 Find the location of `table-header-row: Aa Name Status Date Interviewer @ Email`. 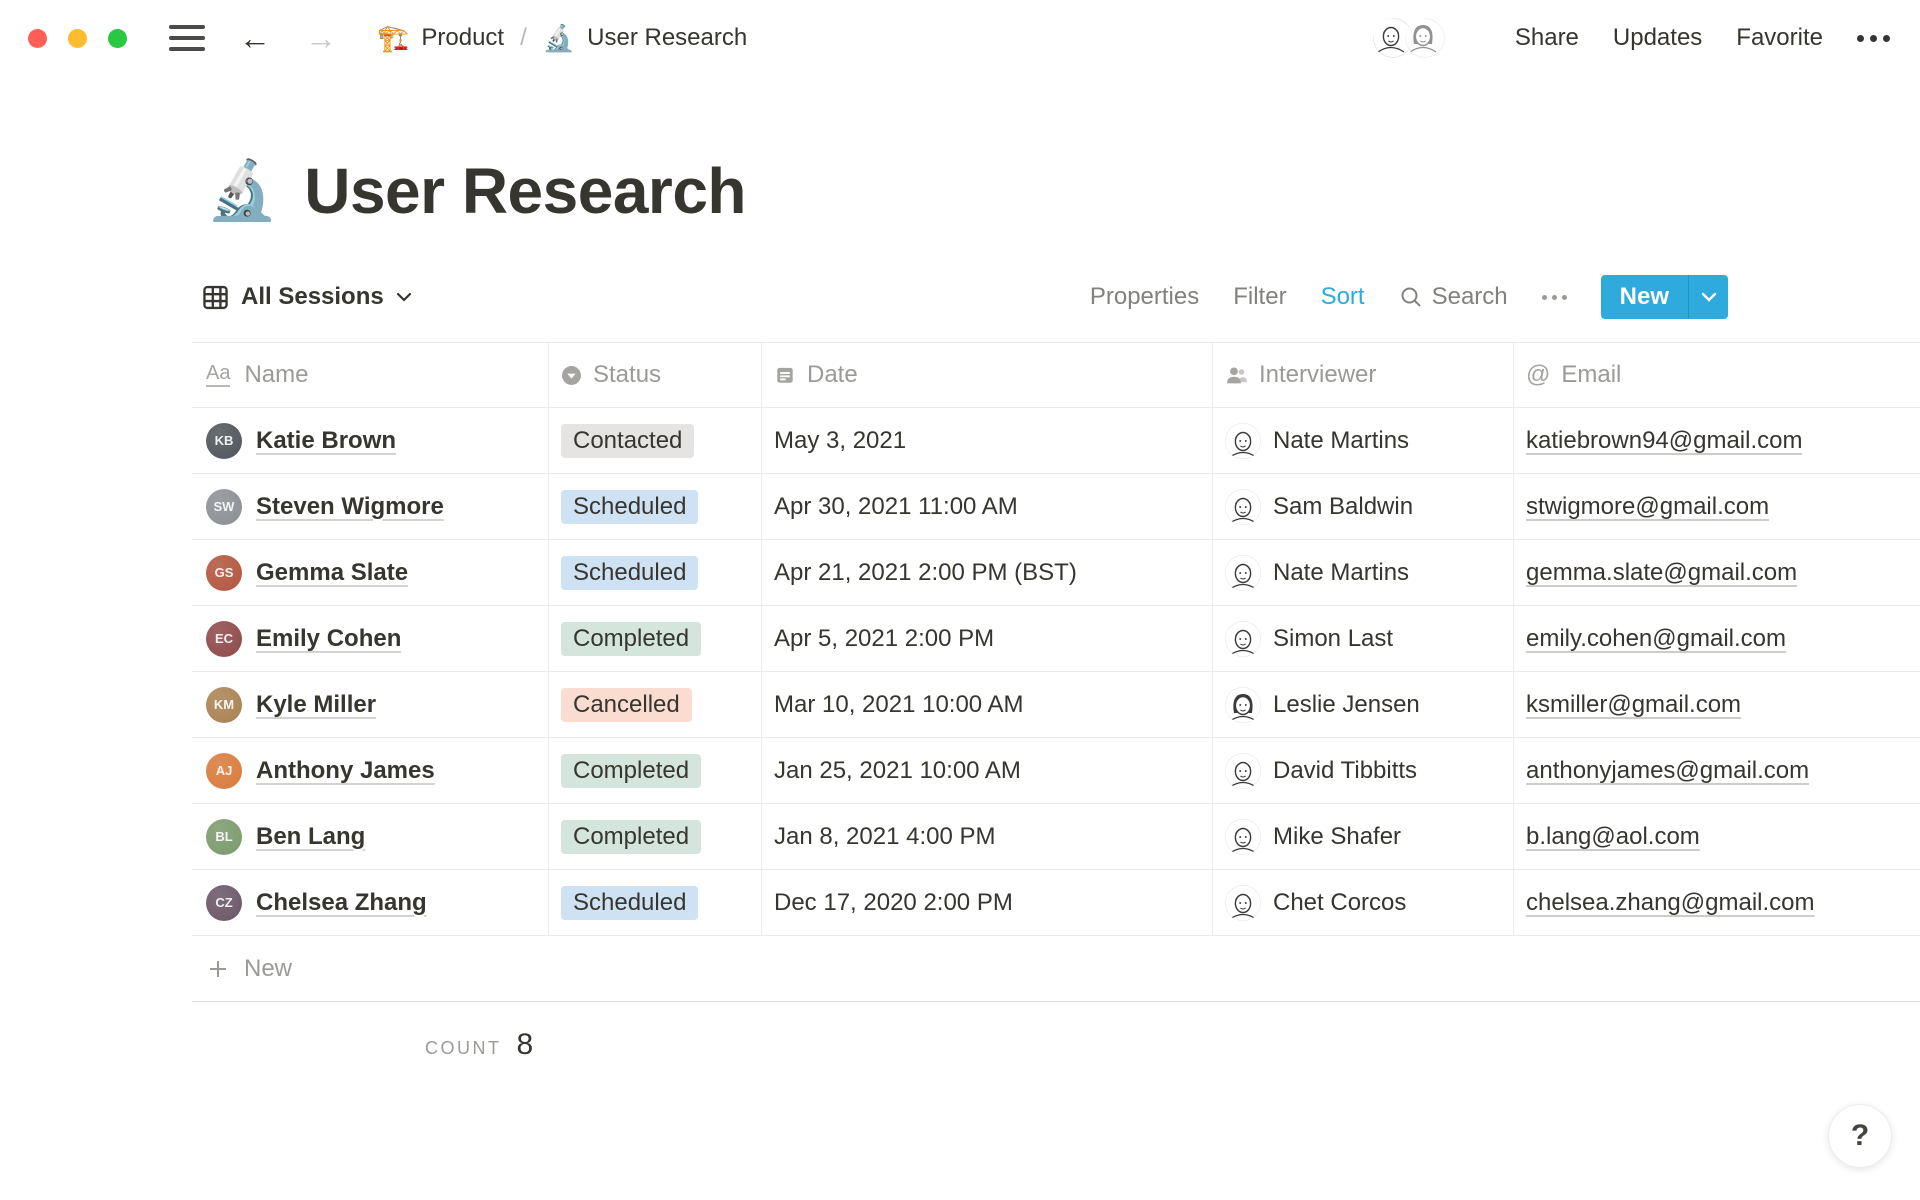

table-header-row: Aa Name Status Date Interviewer @ Email is located at coordinates (1056, 375).